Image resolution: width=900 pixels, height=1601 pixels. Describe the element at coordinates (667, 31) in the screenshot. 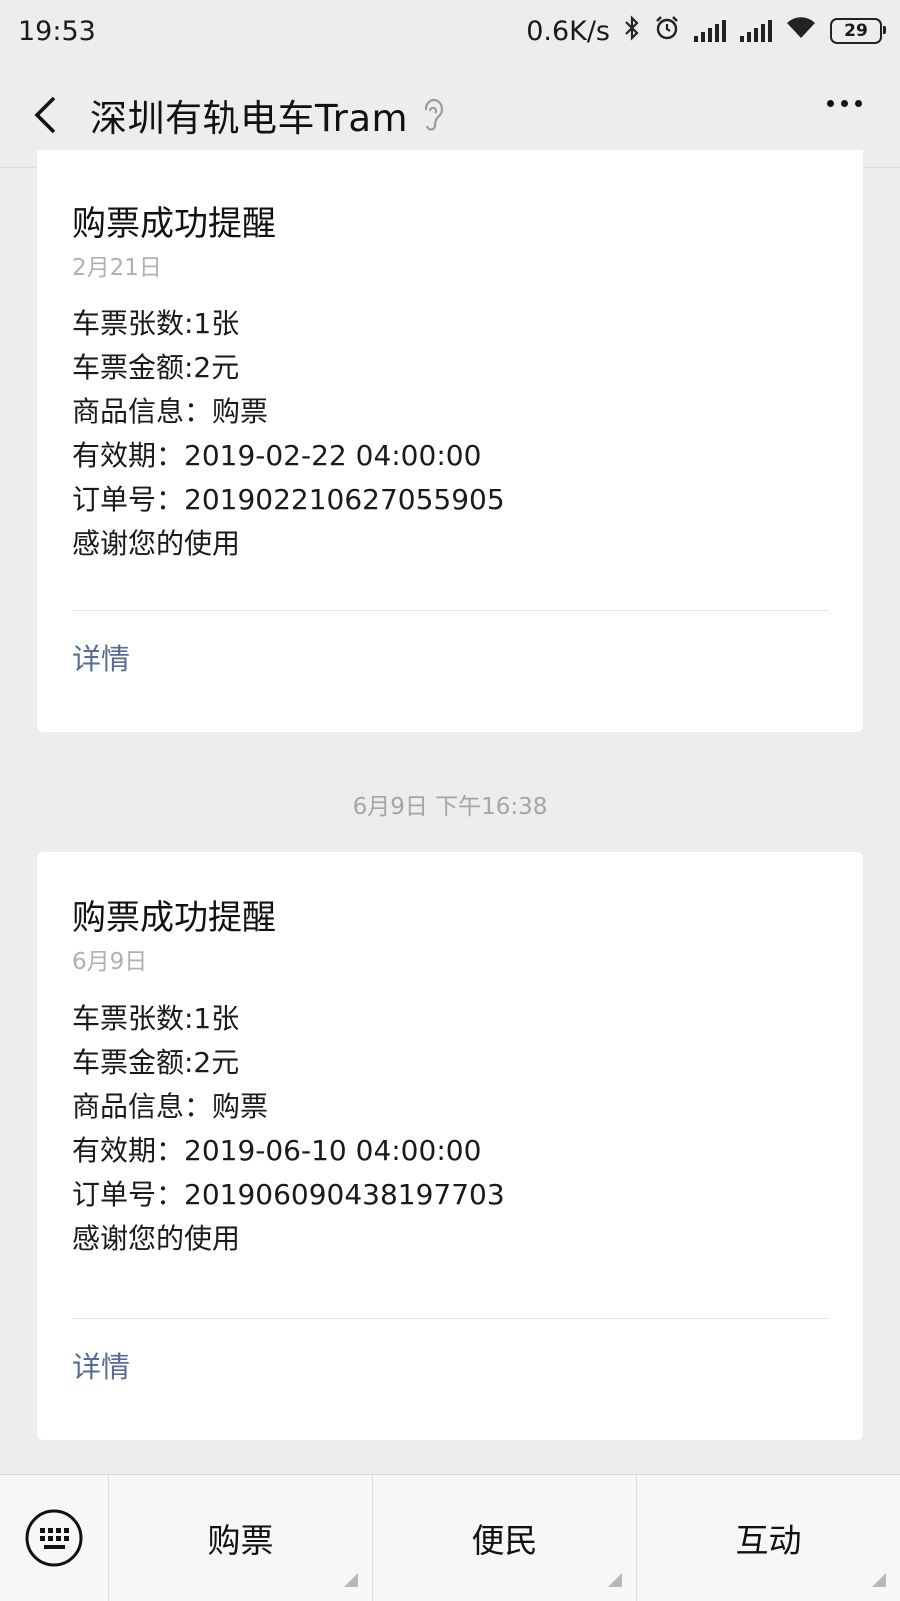

I see `alarm-icon` at that location.